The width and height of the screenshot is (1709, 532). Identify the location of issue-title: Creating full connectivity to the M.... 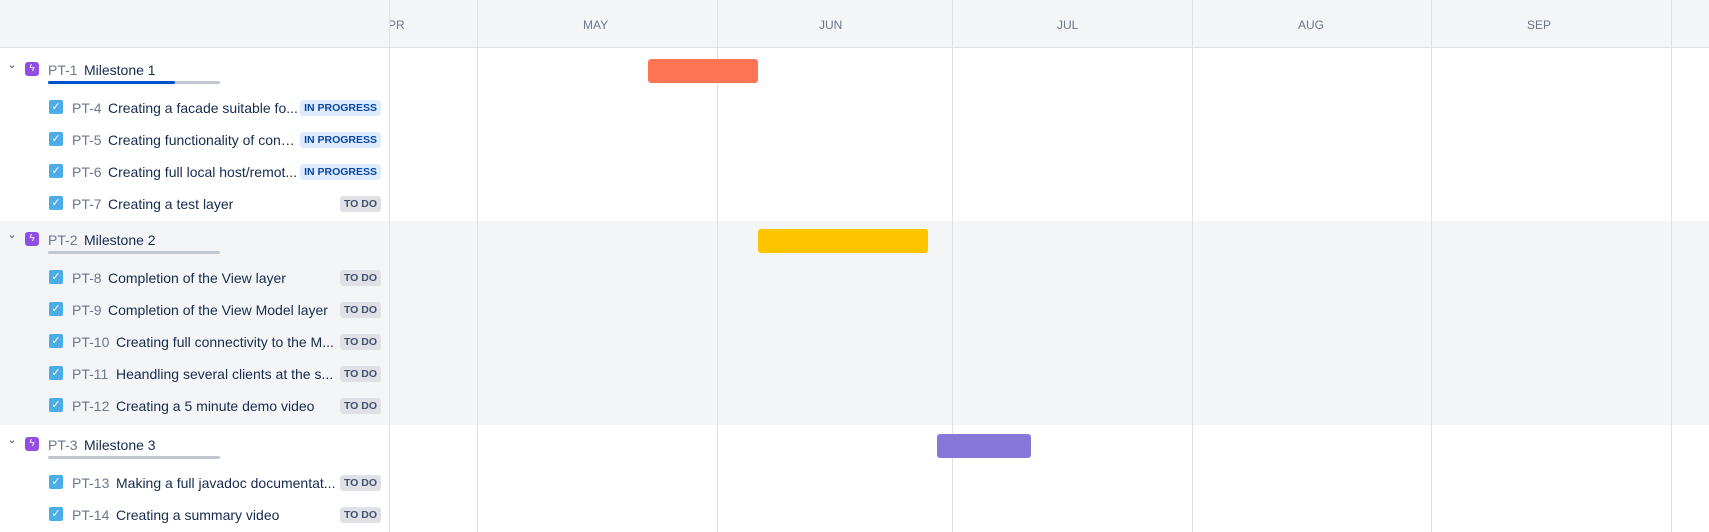
(225, 342).